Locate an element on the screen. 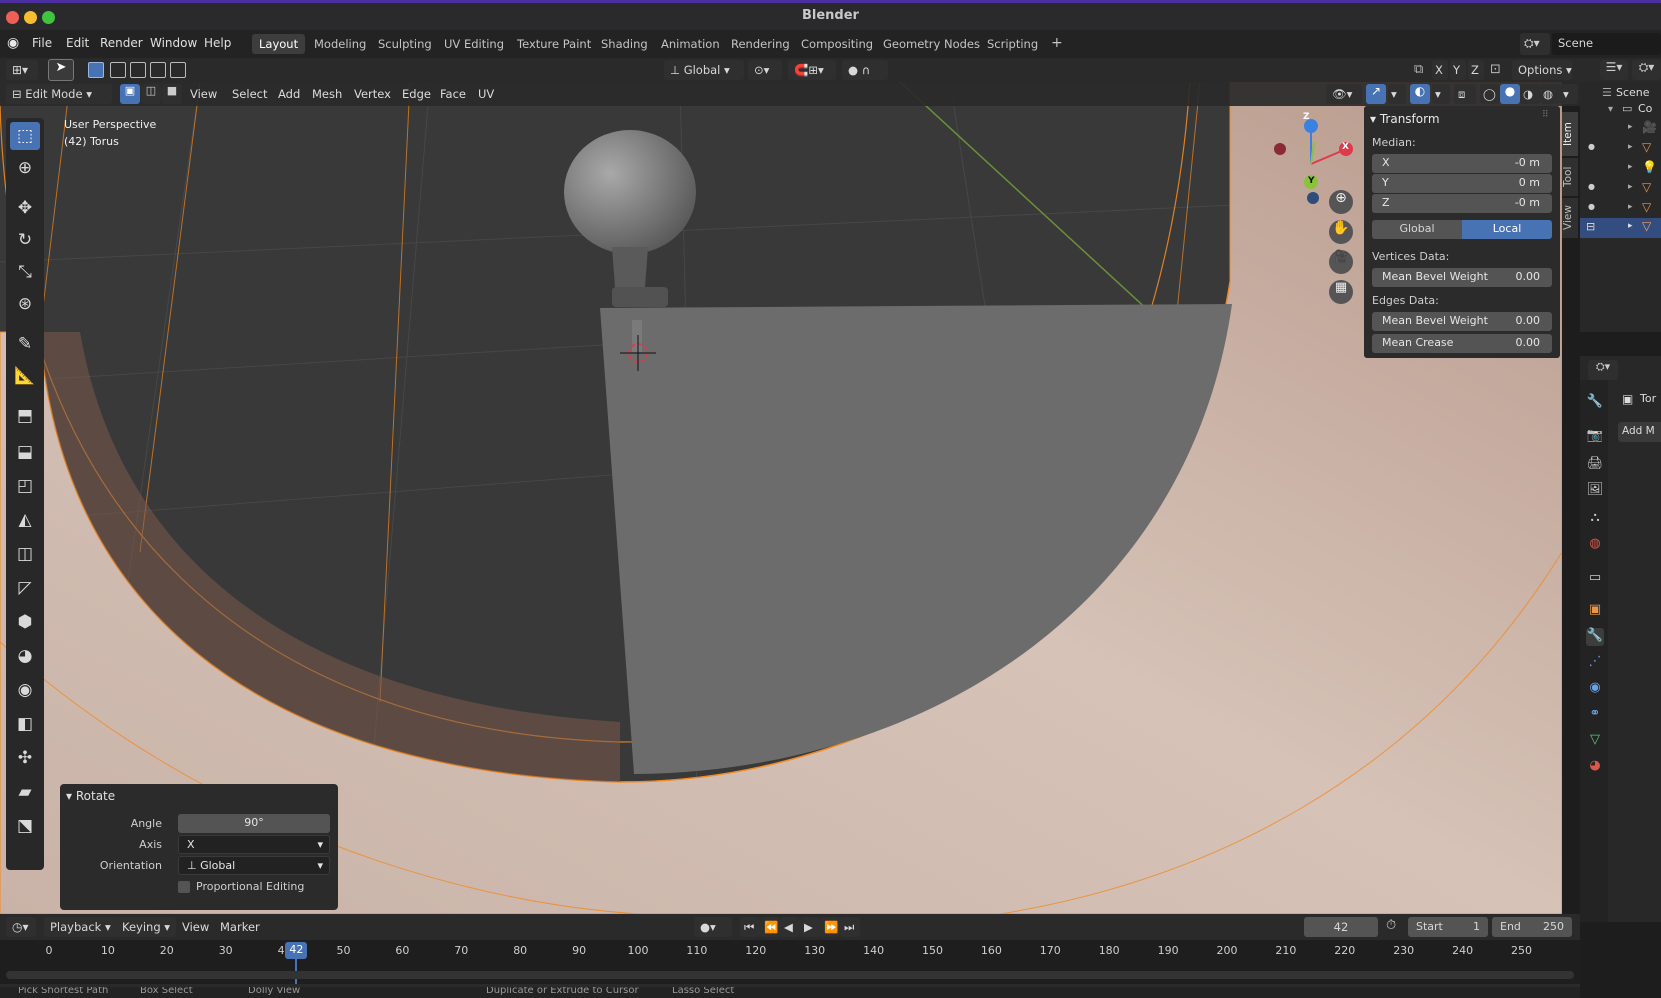  angle-field: 90° is located at coordinates (254, 823).